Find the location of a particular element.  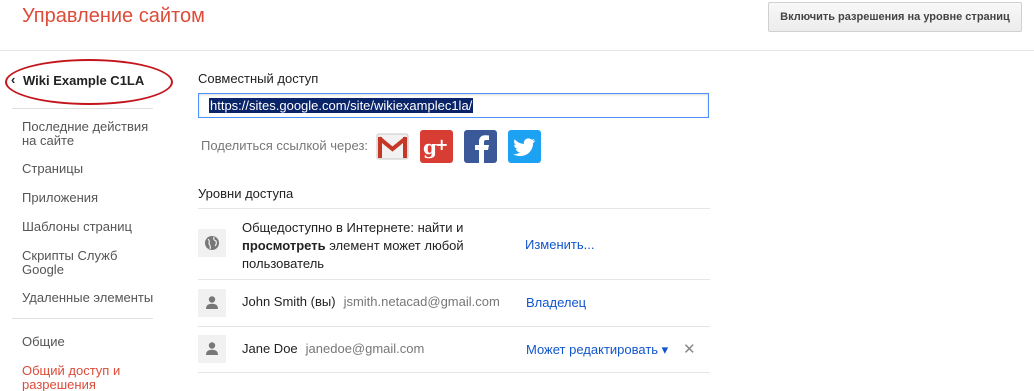

permission-dropdown: Может редактировать ▾ is located at coordinates (597, 350).